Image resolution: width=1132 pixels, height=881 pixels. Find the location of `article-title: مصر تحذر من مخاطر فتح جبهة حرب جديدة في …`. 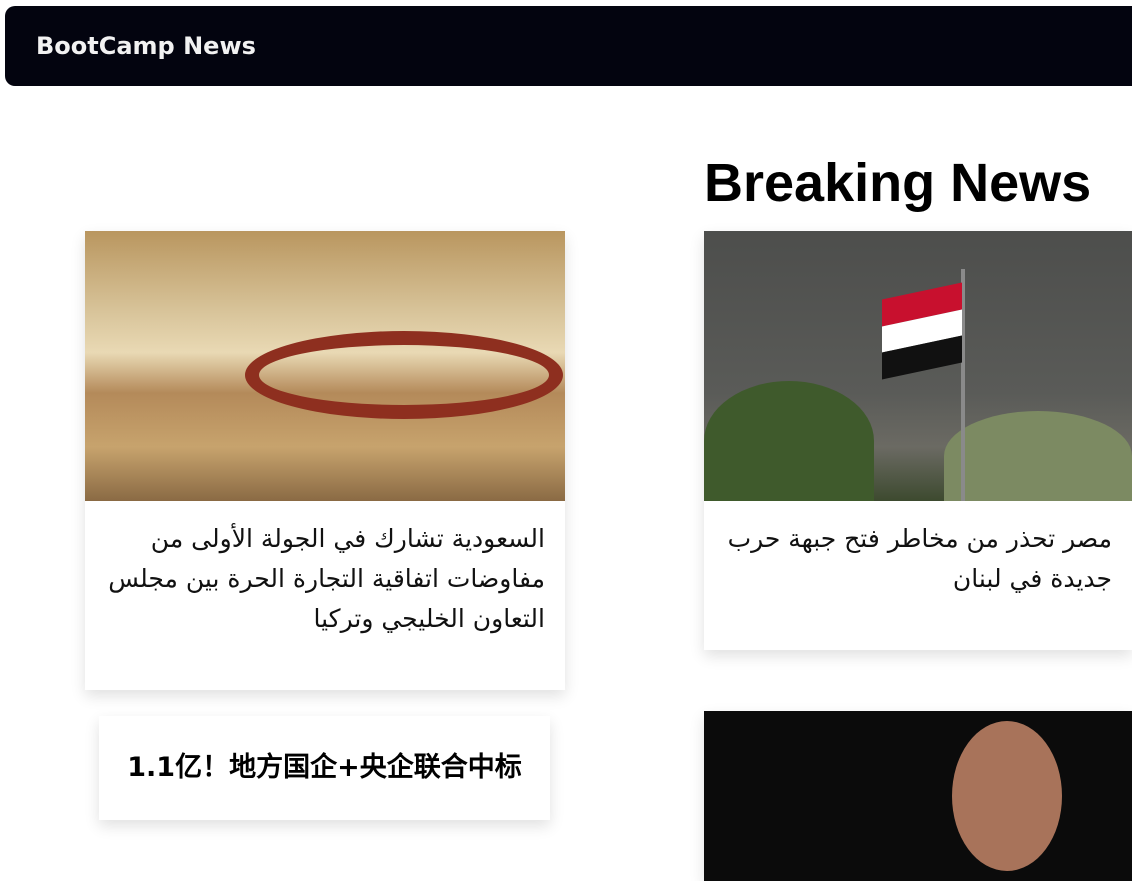

article-title: مصر تحذر من مخاطر فتح جبهة حرب جديدة في … is located at coordinates (919, 558).